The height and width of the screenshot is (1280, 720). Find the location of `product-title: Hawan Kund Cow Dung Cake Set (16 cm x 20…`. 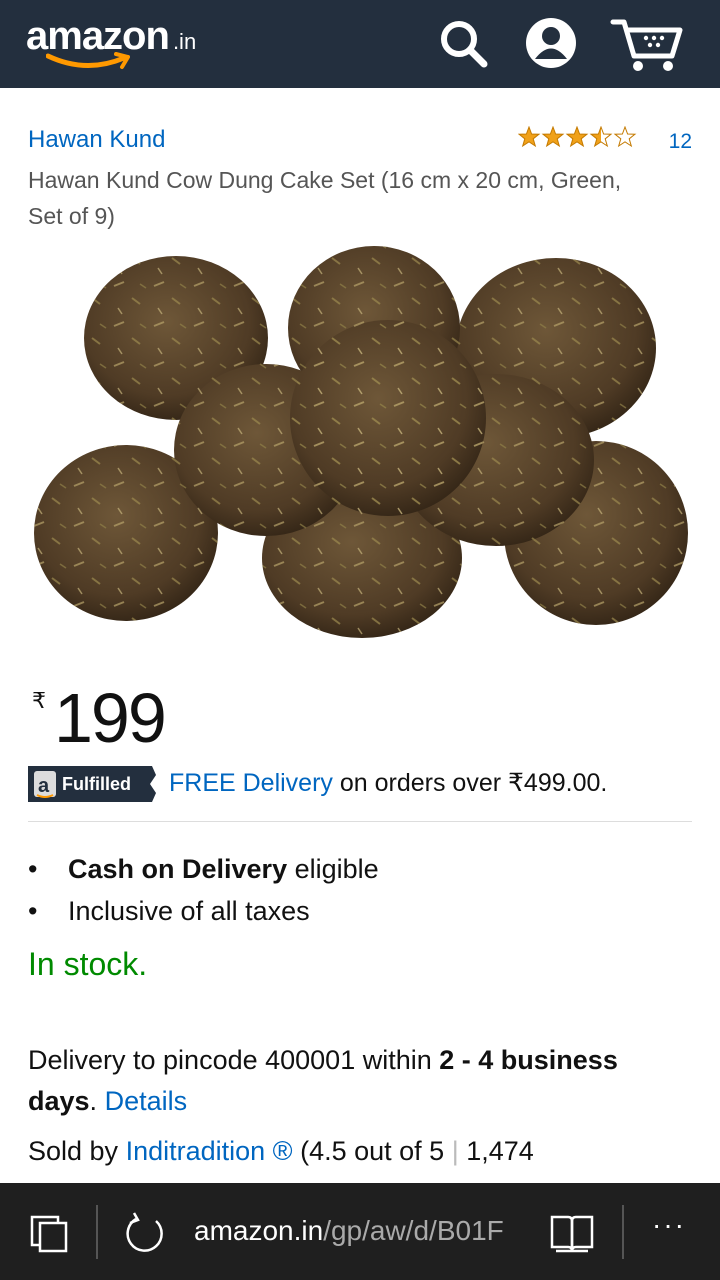

product-title: Hawan Kund Cow Dung Cake Set (16 cm x 20… is located at coordinates (325, 198).